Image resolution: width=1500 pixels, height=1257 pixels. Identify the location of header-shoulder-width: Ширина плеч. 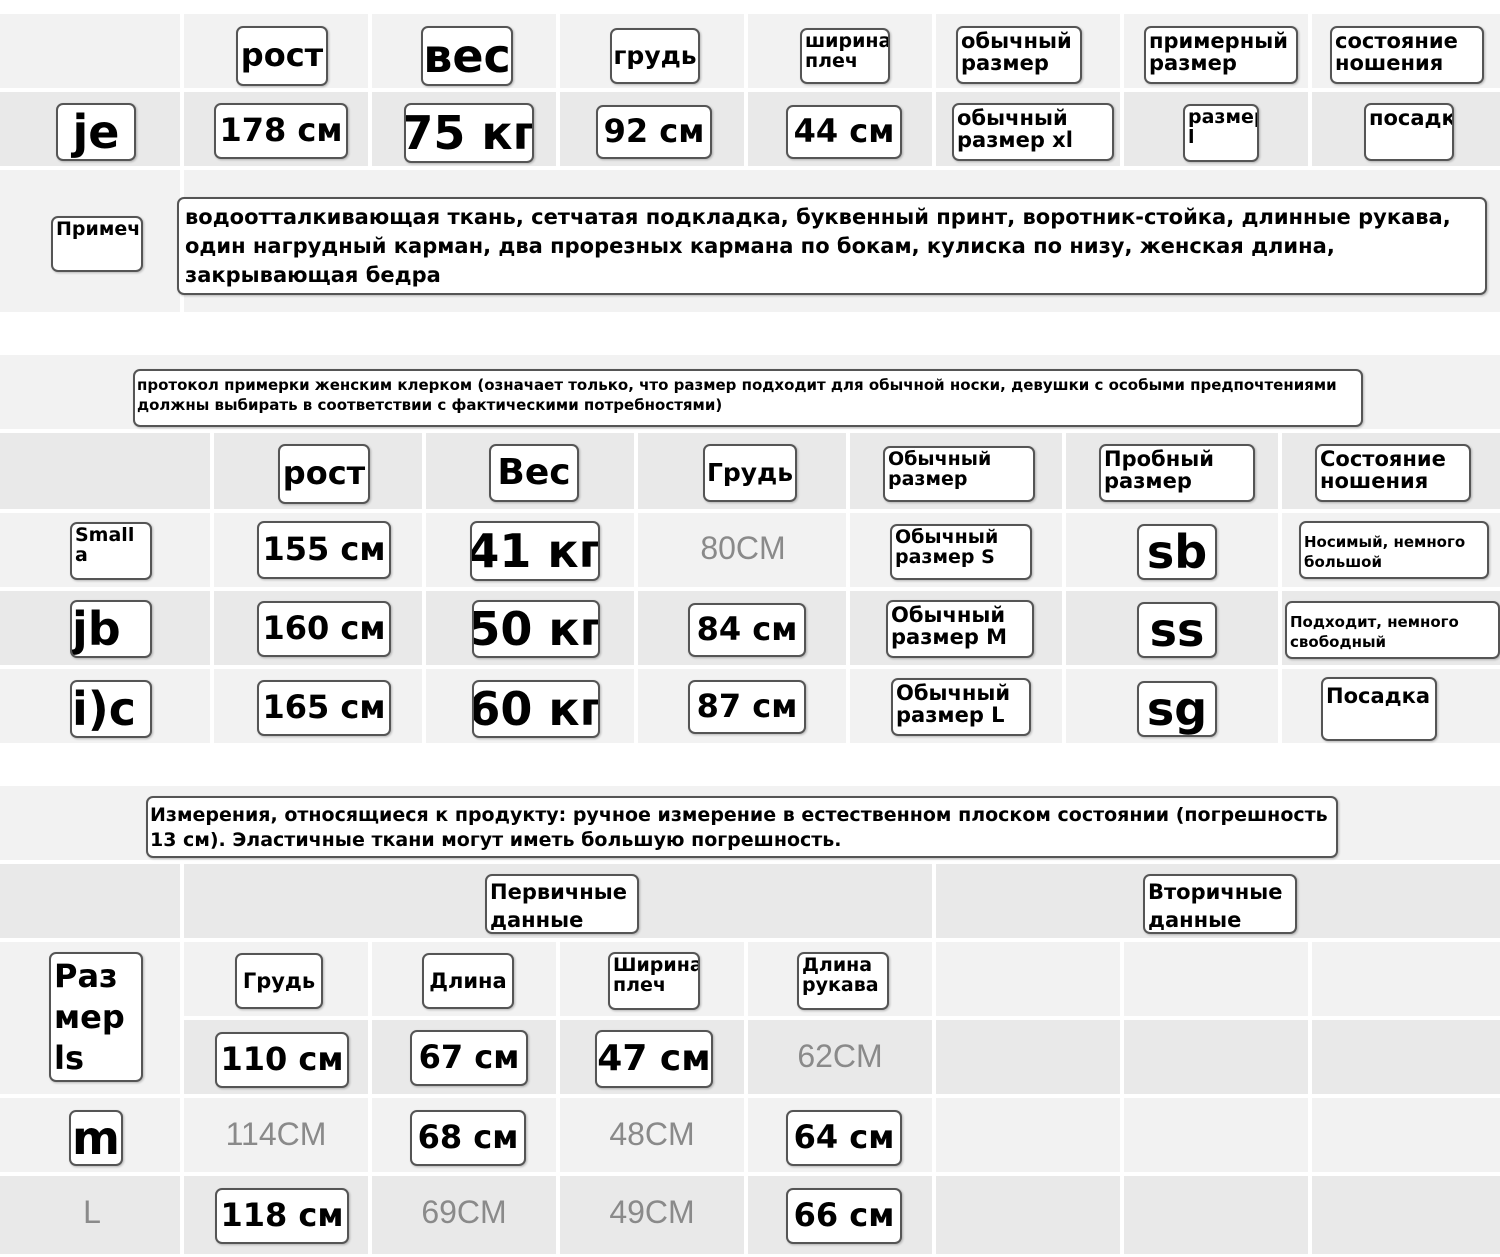
(654, 981).